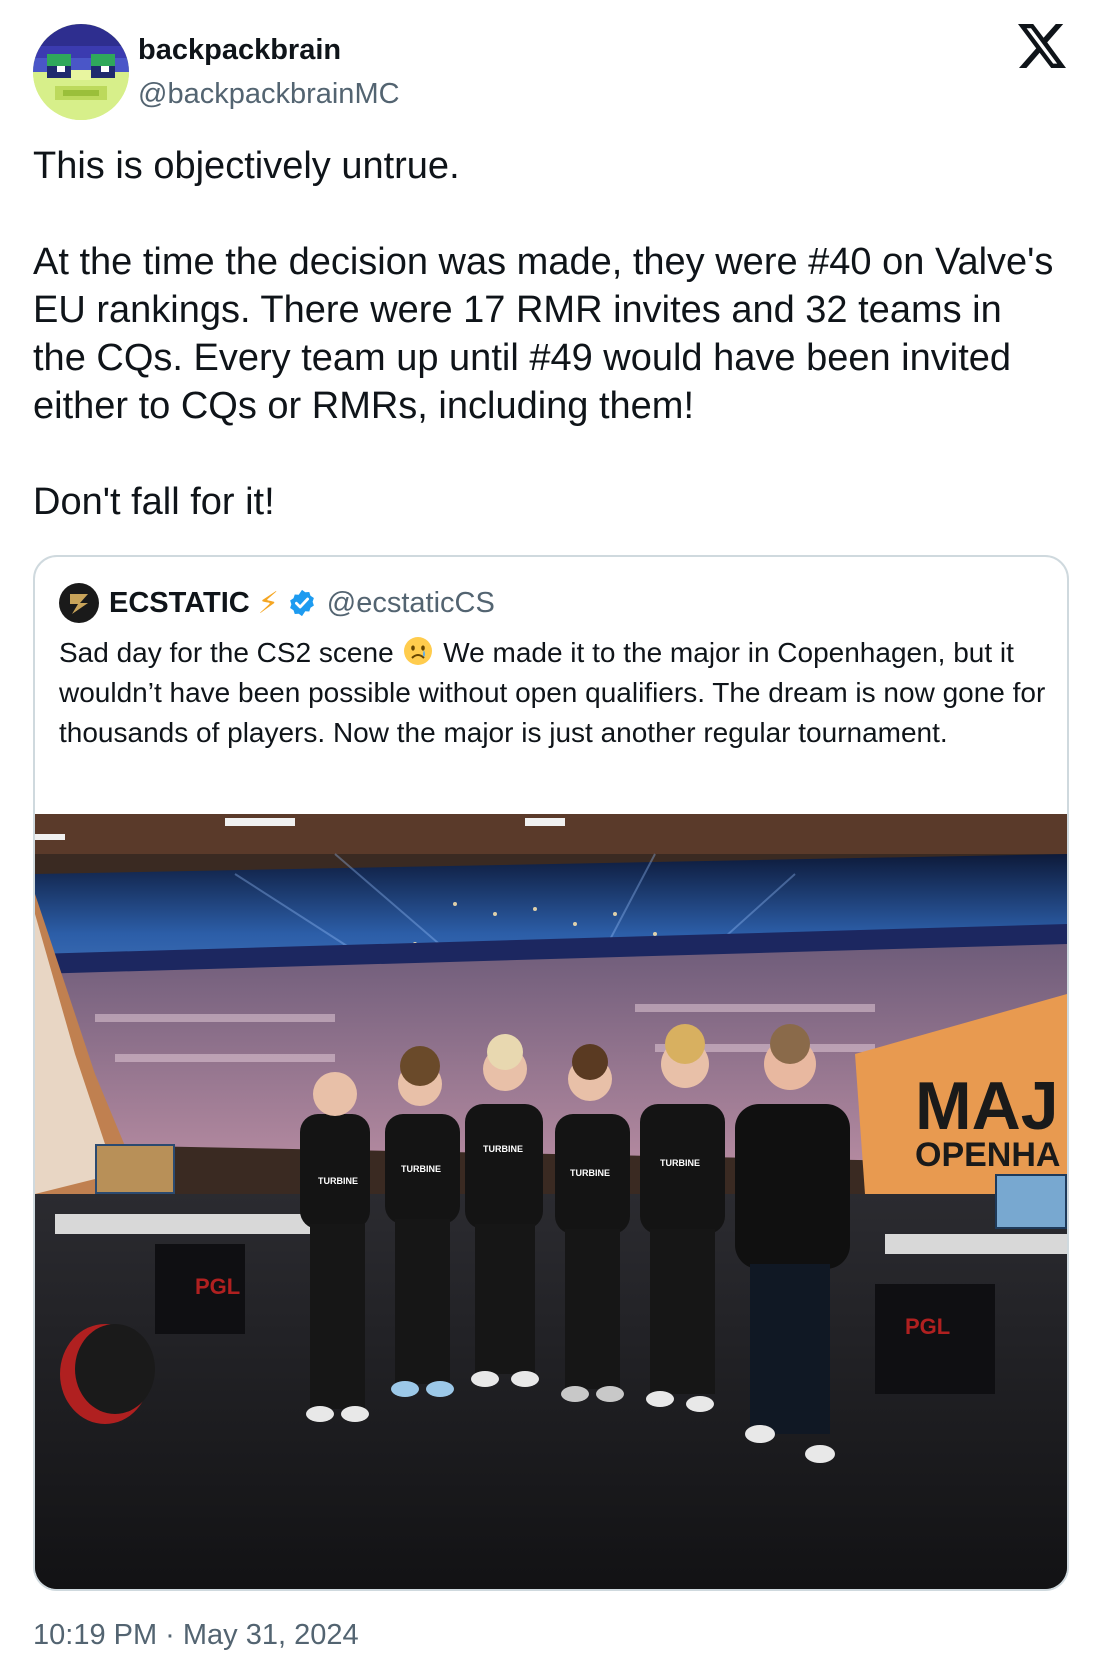 Image resolution: width=1100 pixels, height=1676 pixels. I want to click on jersey-text-3: TURBINE, so click(503, 1149).